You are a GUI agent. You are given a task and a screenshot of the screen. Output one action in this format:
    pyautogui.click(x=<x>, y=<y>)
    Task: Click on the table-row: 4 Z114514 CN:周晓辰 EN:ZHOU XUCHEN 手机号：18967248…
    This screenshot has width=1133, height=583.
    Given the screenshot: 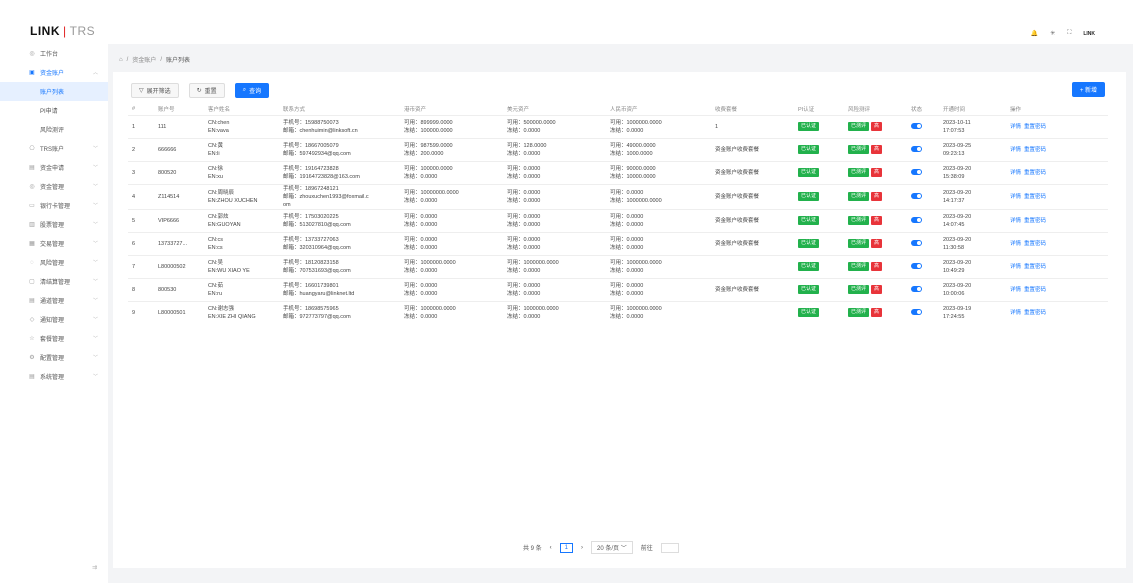 What is the action you would take?
    pyautogui.click(x=618, y=196)
    